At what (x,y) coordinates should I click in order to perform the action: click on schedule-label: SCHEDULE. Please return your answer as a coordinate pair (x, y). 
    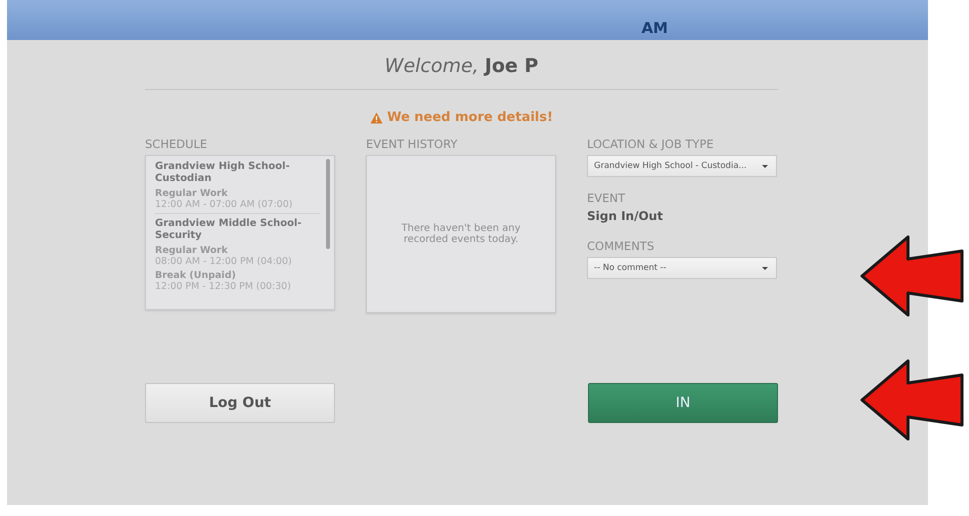
    Looking at the image, I should click on (176, 144).